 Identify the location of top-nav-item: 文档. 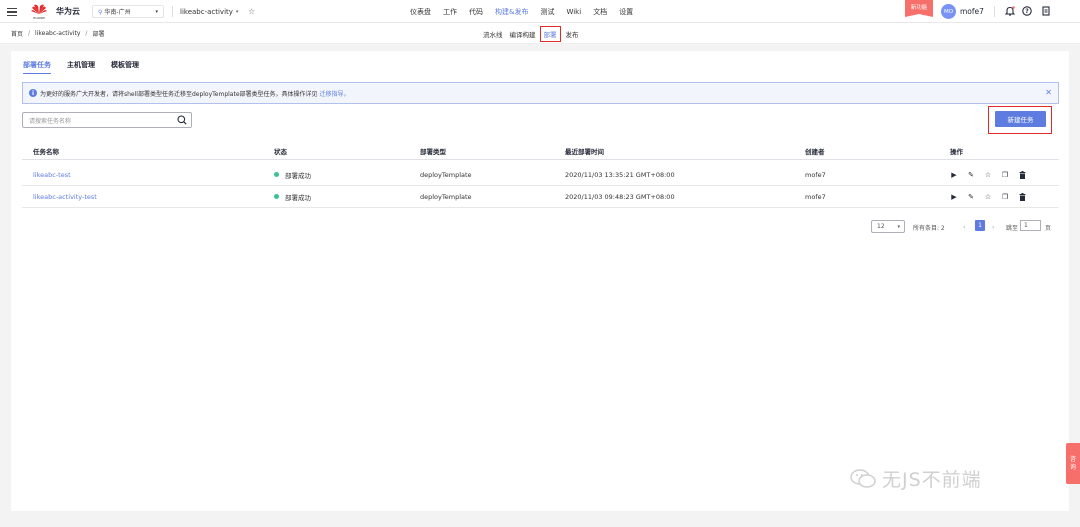
(600, 12).